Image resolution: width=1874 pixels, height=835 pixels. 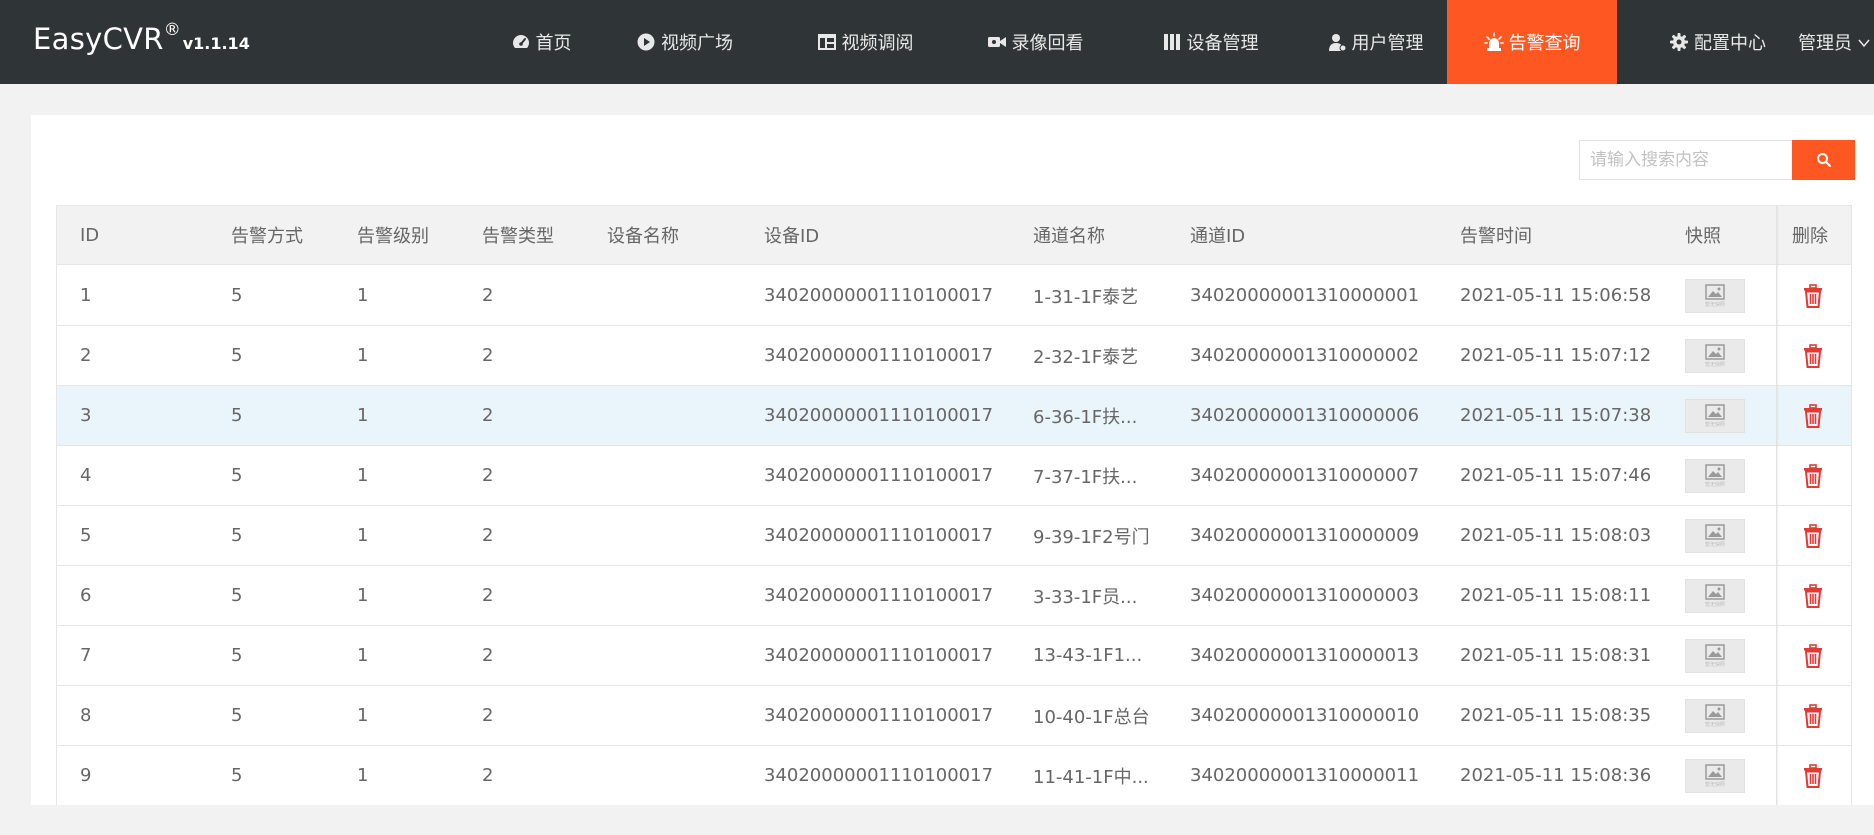 What do you see at coordinates (643, 236) in the screenshot?
I see `column-header-device-name: 设备名称` at bounding box center [643, 236].